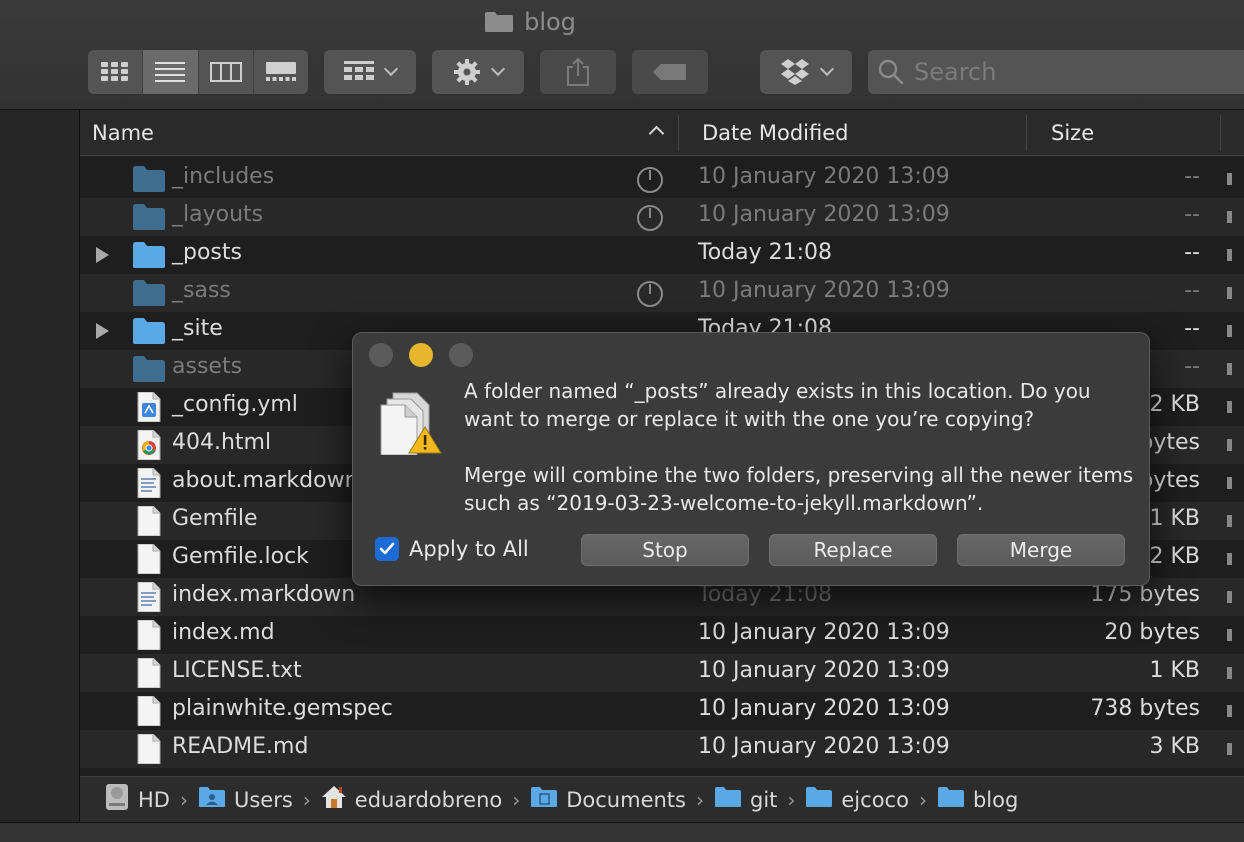 This screenshot has height=842, width=1244. What do you see at coordinates (381, 355) in the screenshot?
I see `close-window-button` at bounding box center [381, 355].